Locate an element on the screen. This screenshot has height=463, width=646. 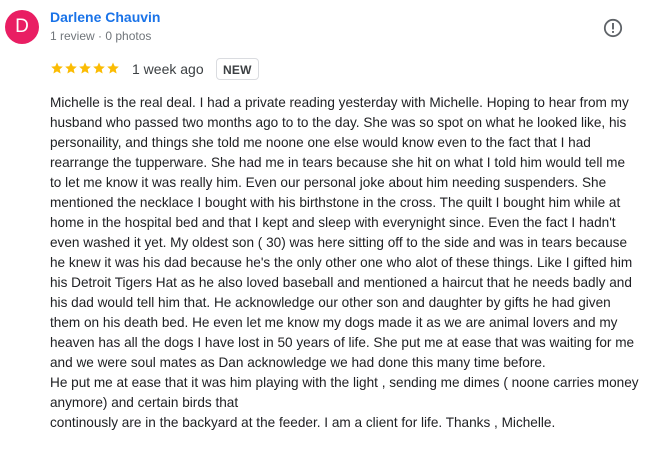
star-rating is located at coordinates (85, 69).